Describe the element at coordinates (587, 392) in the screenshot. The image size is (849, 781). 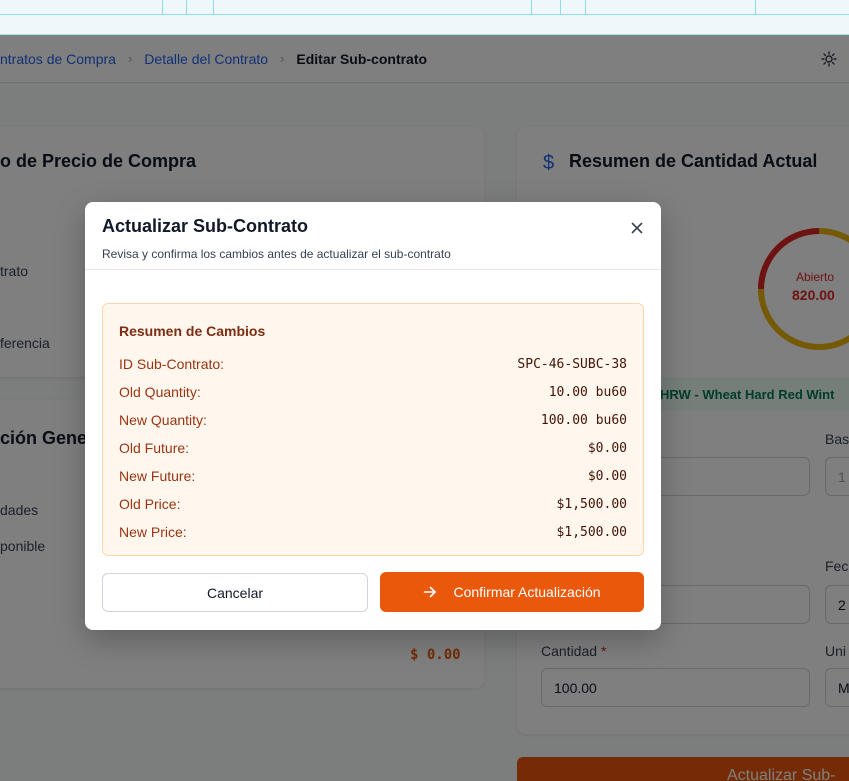
I see `summary-value: 10.00 bu60` at that location.